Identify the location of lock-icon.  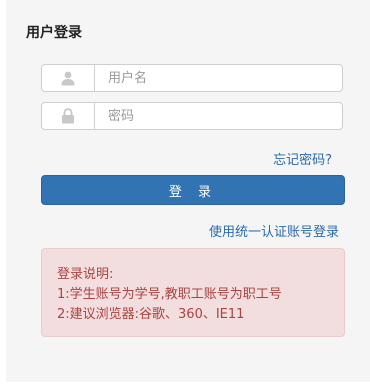
(68, 116).